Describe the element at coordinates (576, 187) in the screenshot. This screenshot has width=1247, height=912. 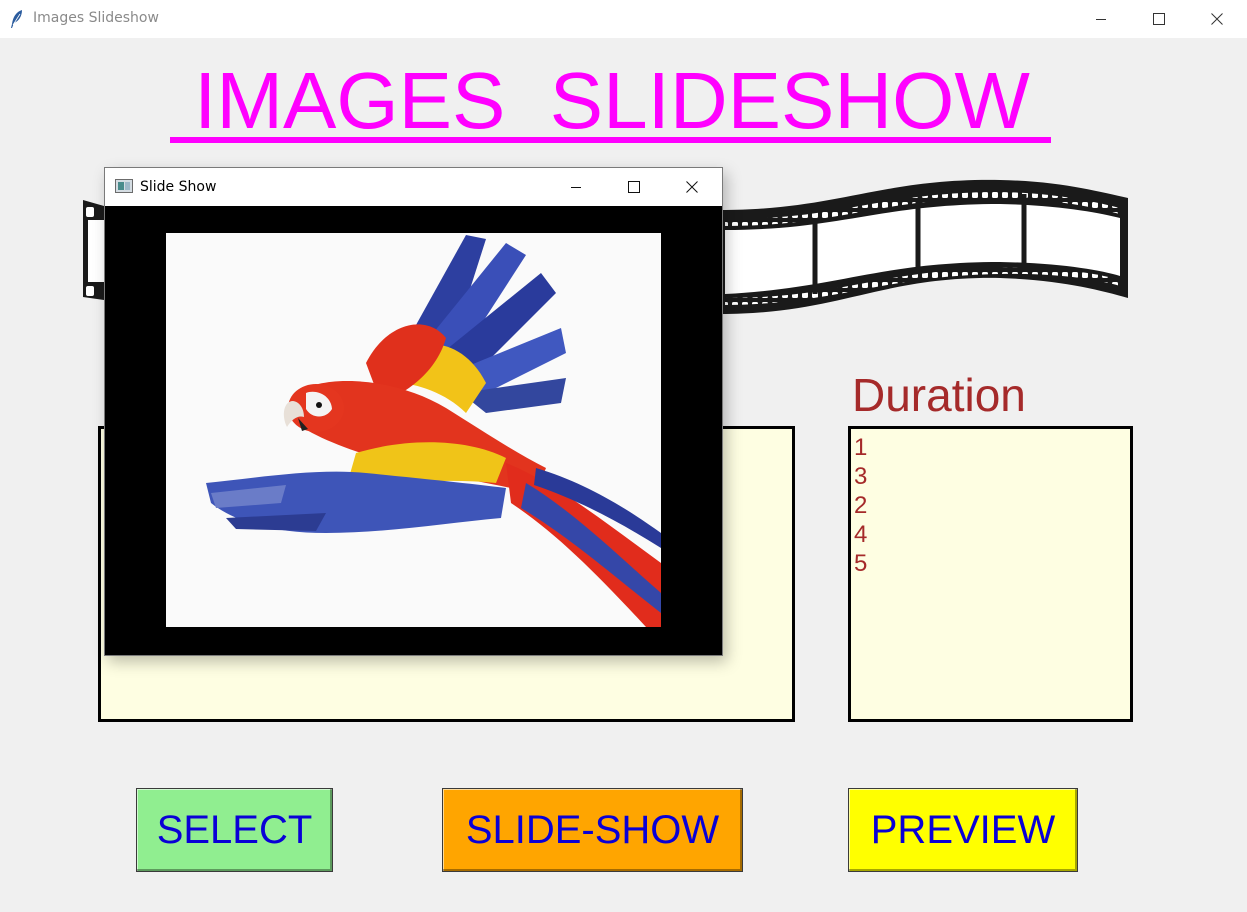
I see `slide-show-minimize-button` at that location.